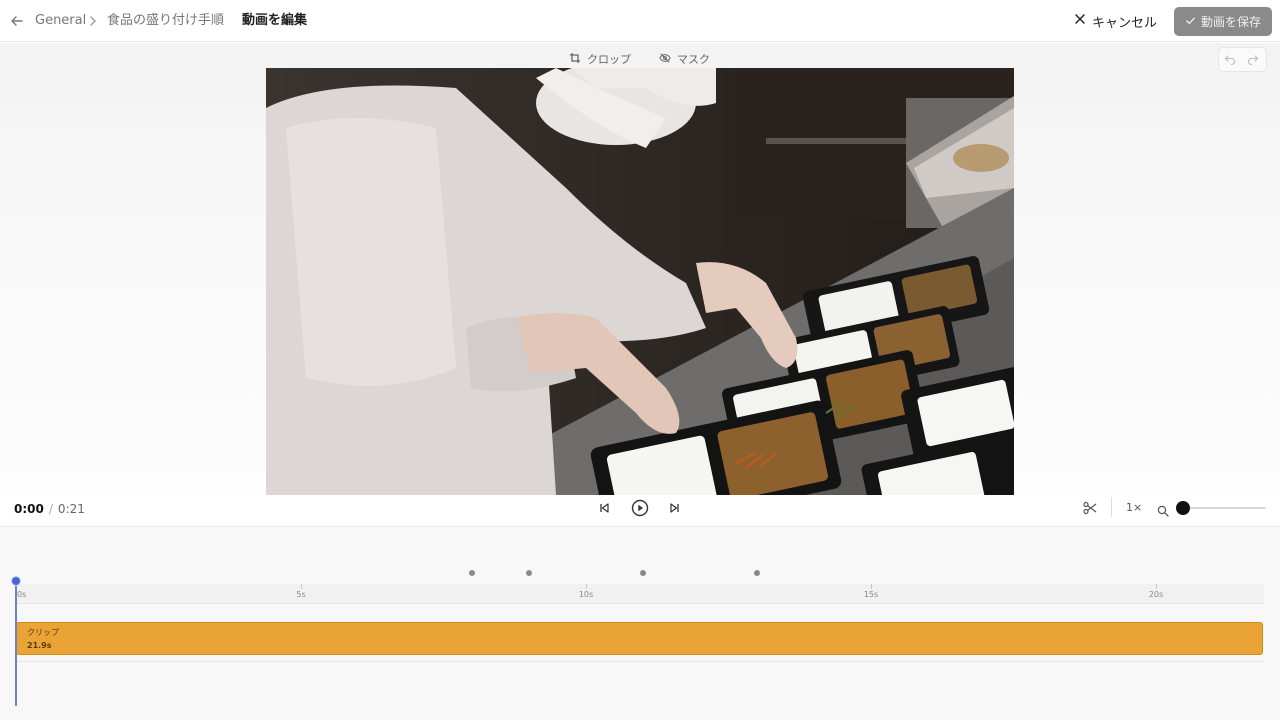 The width and height of the screenshot is (1280, 720). What do you see at coordinates (165, 21) in the screenshot?
I see `breadcrumb-video: 食品の盛り付け手順` at bounding box center [165, 21].